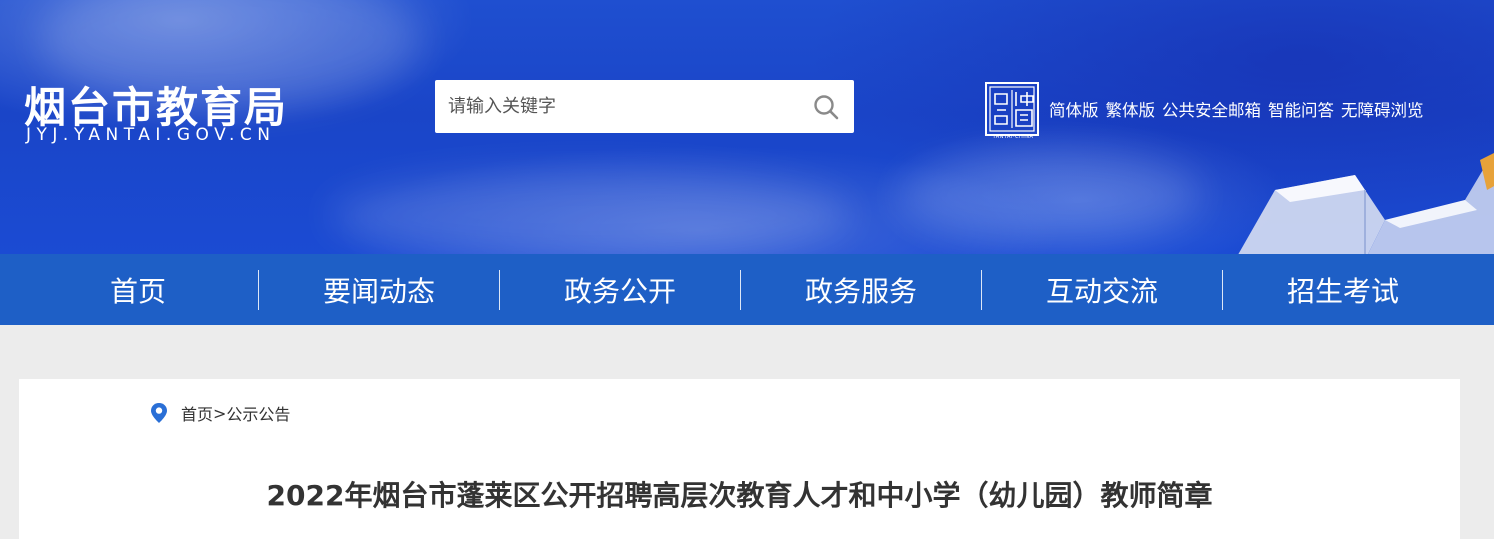 The image size is (1494, 539). What do you see at coordinates (159, 413) in the screenshot?
I see `location-pin-icon` at bounding box center [159, 413].